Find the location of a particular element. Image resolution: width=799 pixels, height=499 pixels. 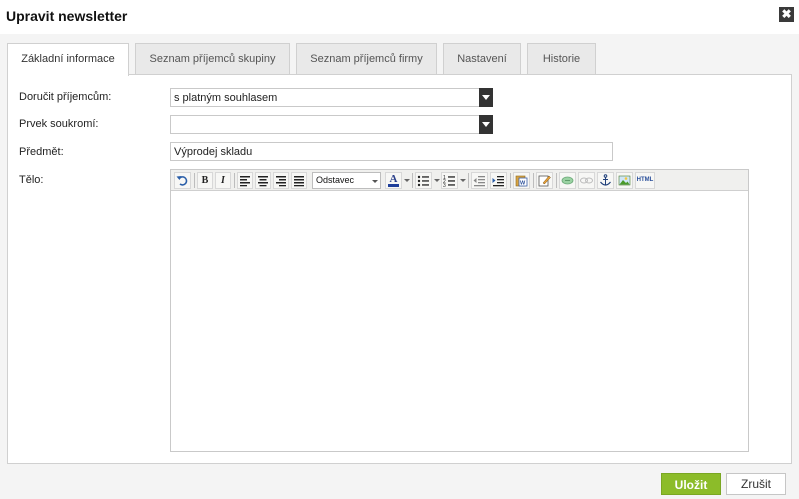

outdent-icon is located at coordinates (479, 180).